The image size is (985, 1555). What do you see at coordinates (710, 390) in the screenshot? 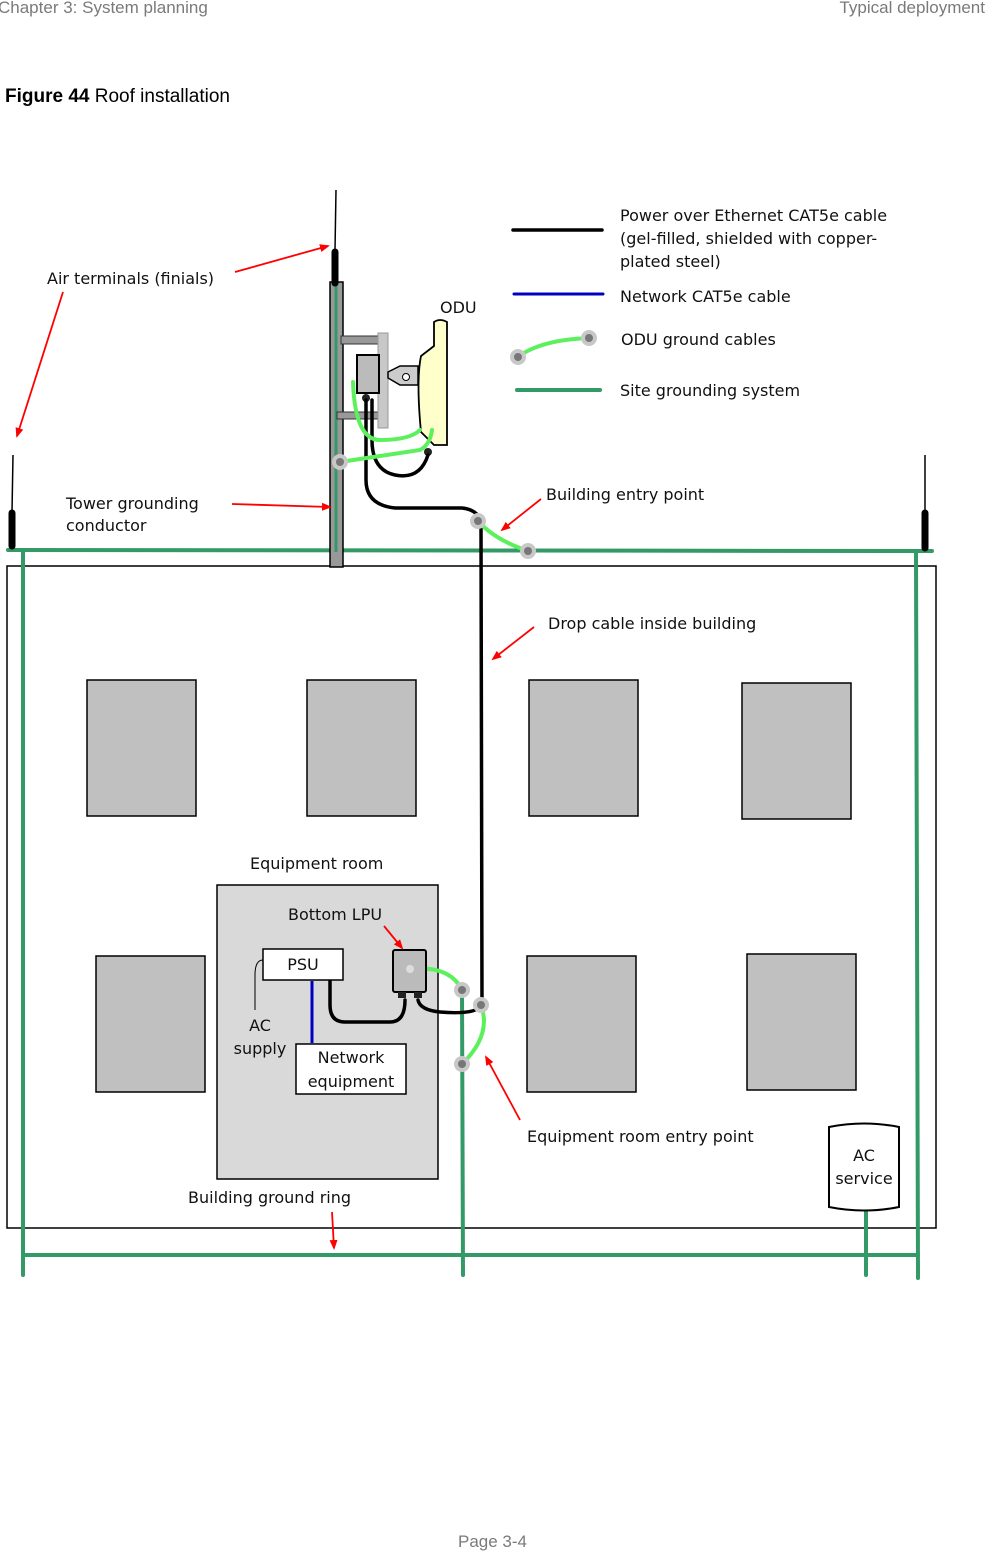
I see `legend-label: Site grounding system` at bounding box center [710, 390].